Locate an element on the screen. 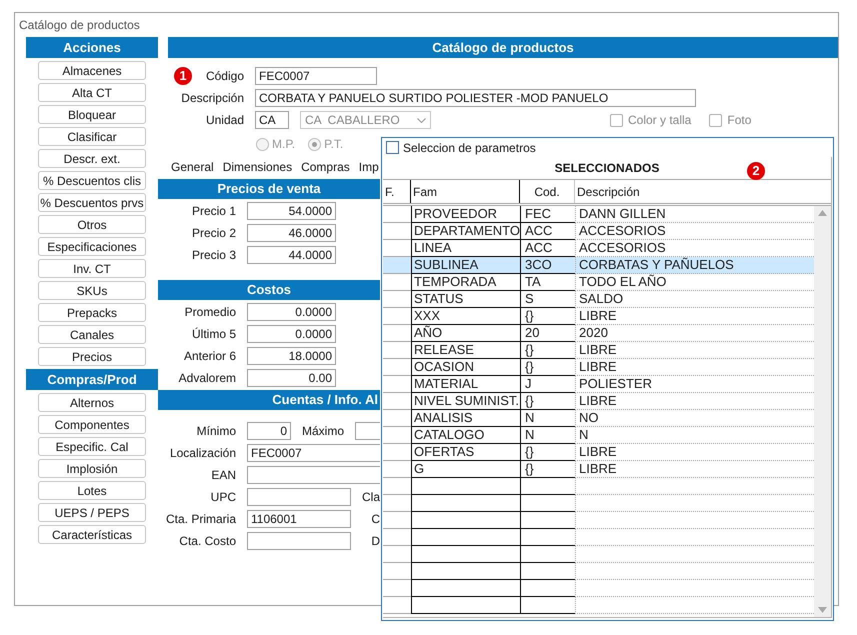 The height and width of the screenshot is (635, 857). field-label: Máximo is located at coordinates (323, 431).